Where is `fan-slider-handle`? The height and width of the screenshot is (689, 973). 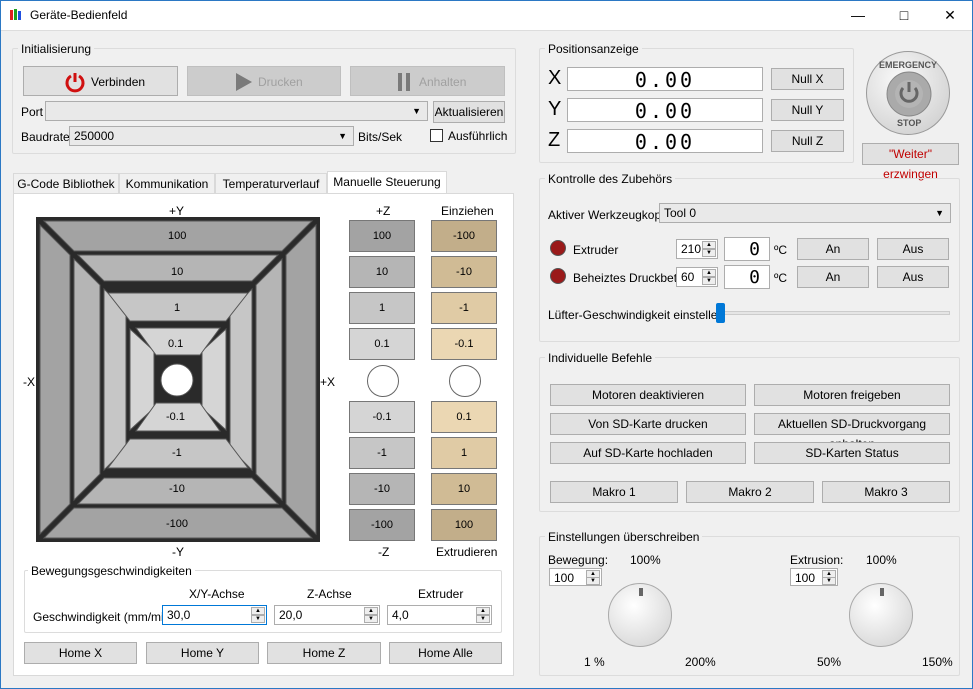
fan-slider-handle is located at coordinates (720, 313).